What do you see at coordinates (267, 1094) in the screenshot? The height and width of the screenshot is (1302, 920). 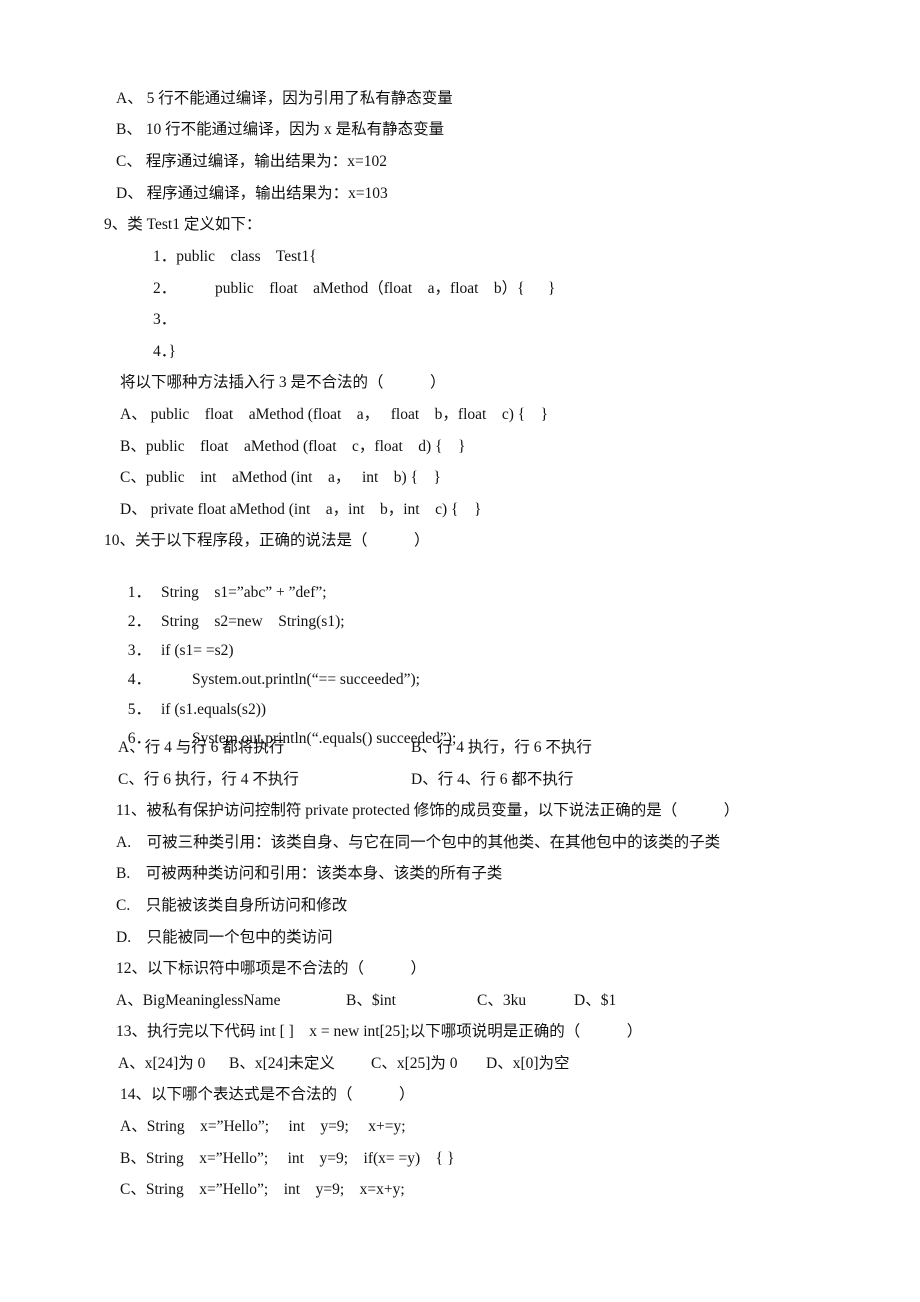 I see `q14-title: 14、以下哪个表达式是不合法的（ ）` at bounding box center [267, 1094].